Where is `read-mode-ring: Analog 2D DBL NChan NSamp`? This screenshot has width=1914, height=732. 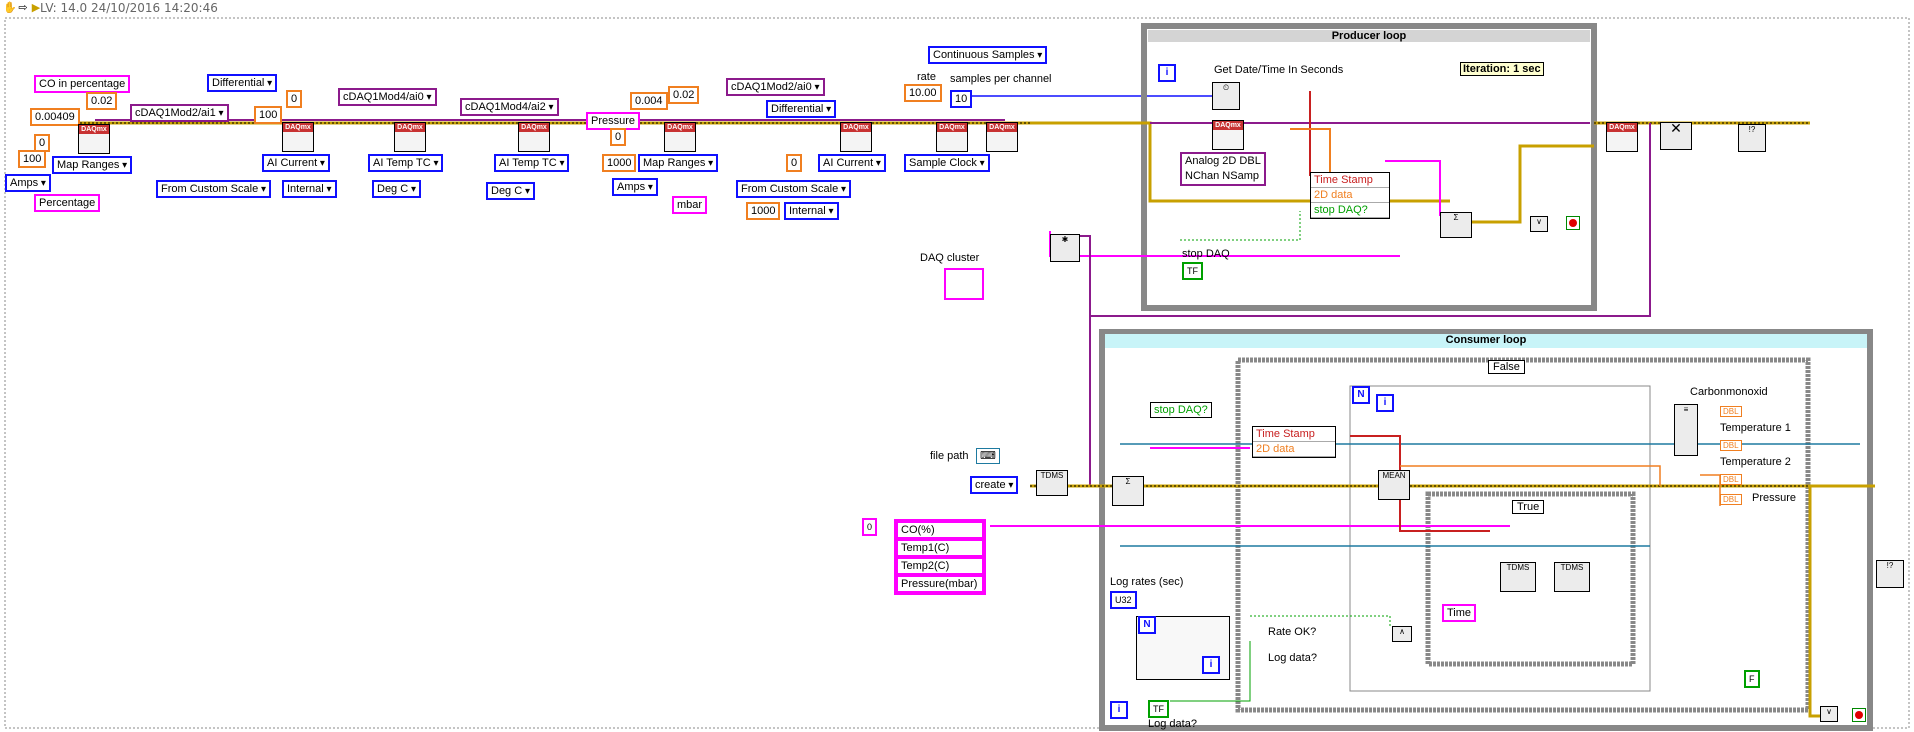 read-mode-ring: Analog 2D DBL NChan NSamp is located at coordinates (1223, 169).